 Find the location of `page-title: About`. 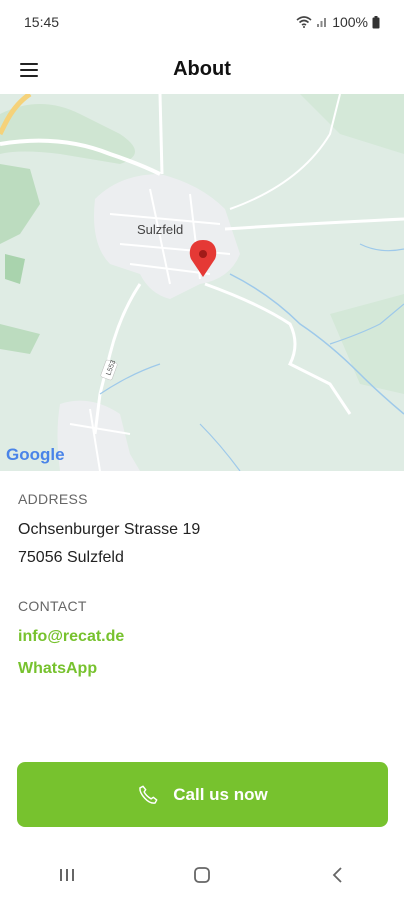

page-title: About is located at coordinates (202, 68).